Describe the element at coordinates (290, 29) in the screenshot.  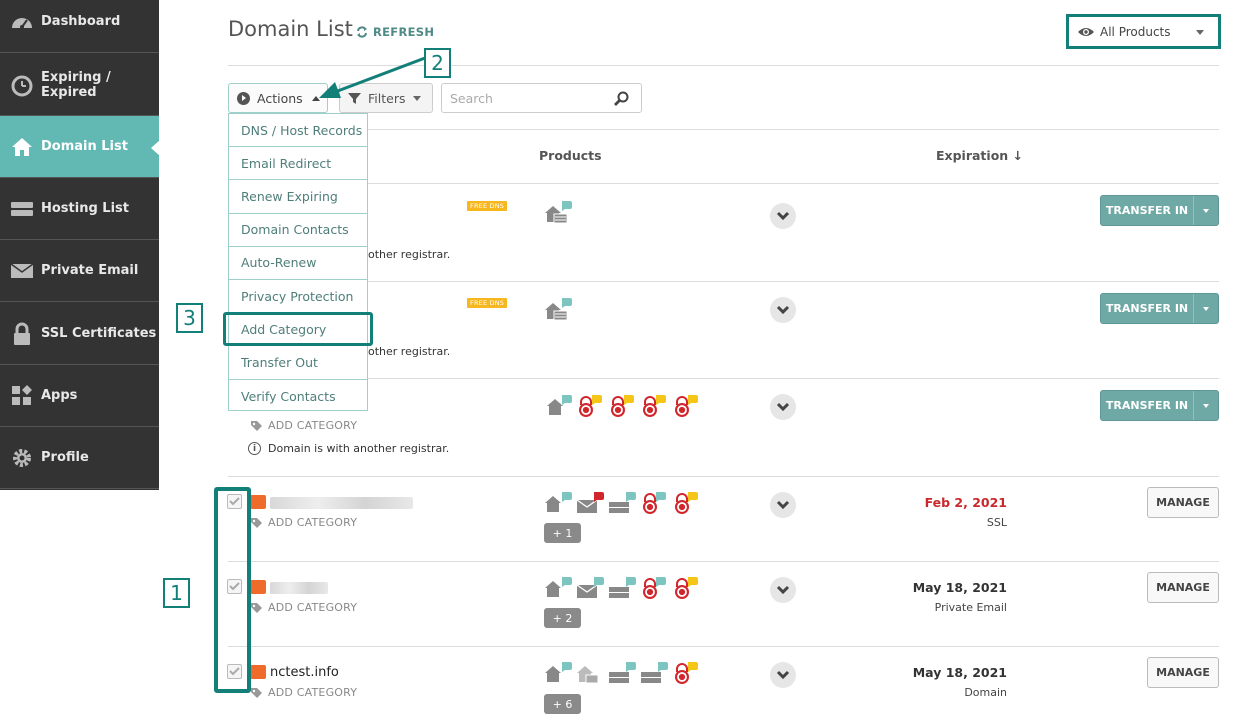
I see `page-title: Domain List` at that location.